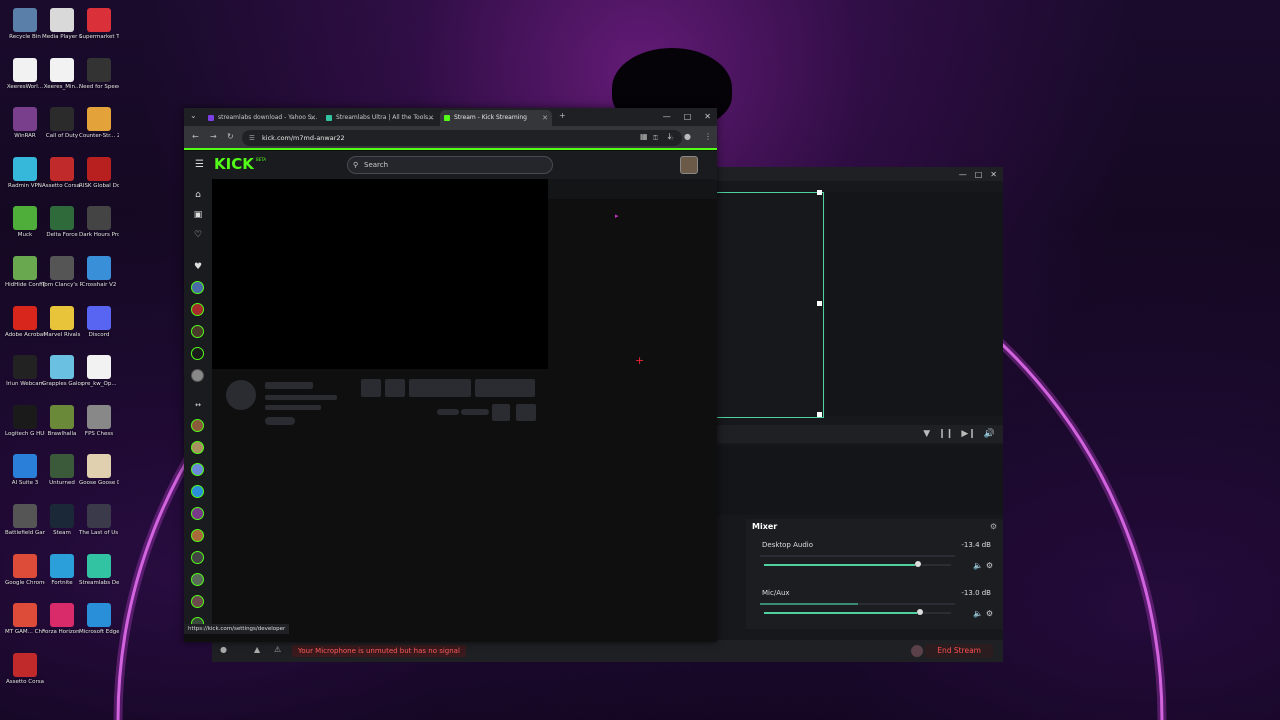 The height and width of the screenshot is (720, 1280). Describe the element at coordinates (198, 215) in the screenshot. I see `browse-icon: ▣` at that location.